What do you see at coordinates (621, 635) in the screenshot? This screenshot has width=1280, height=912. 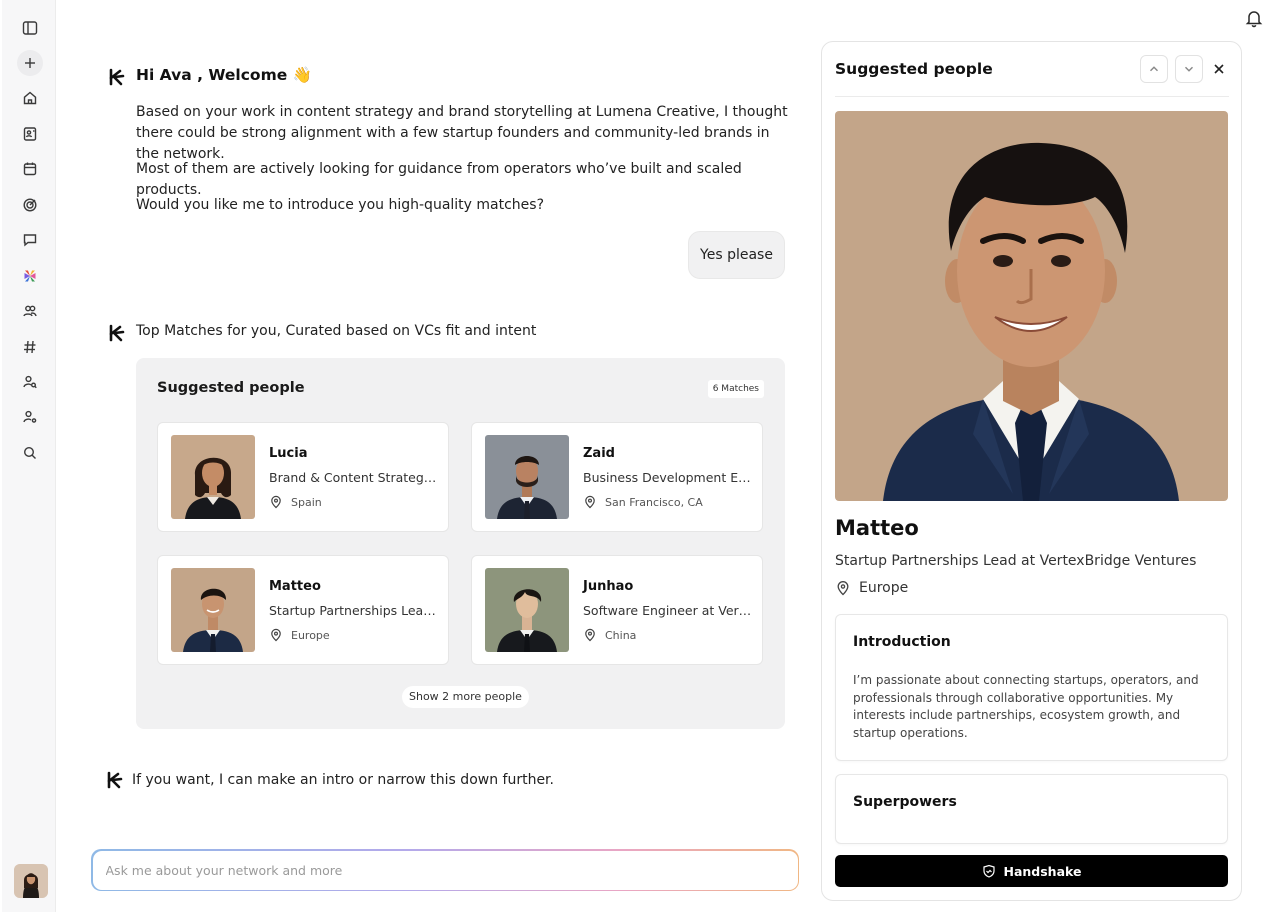 I see `location-label: China` at bounding box center [621, 635].